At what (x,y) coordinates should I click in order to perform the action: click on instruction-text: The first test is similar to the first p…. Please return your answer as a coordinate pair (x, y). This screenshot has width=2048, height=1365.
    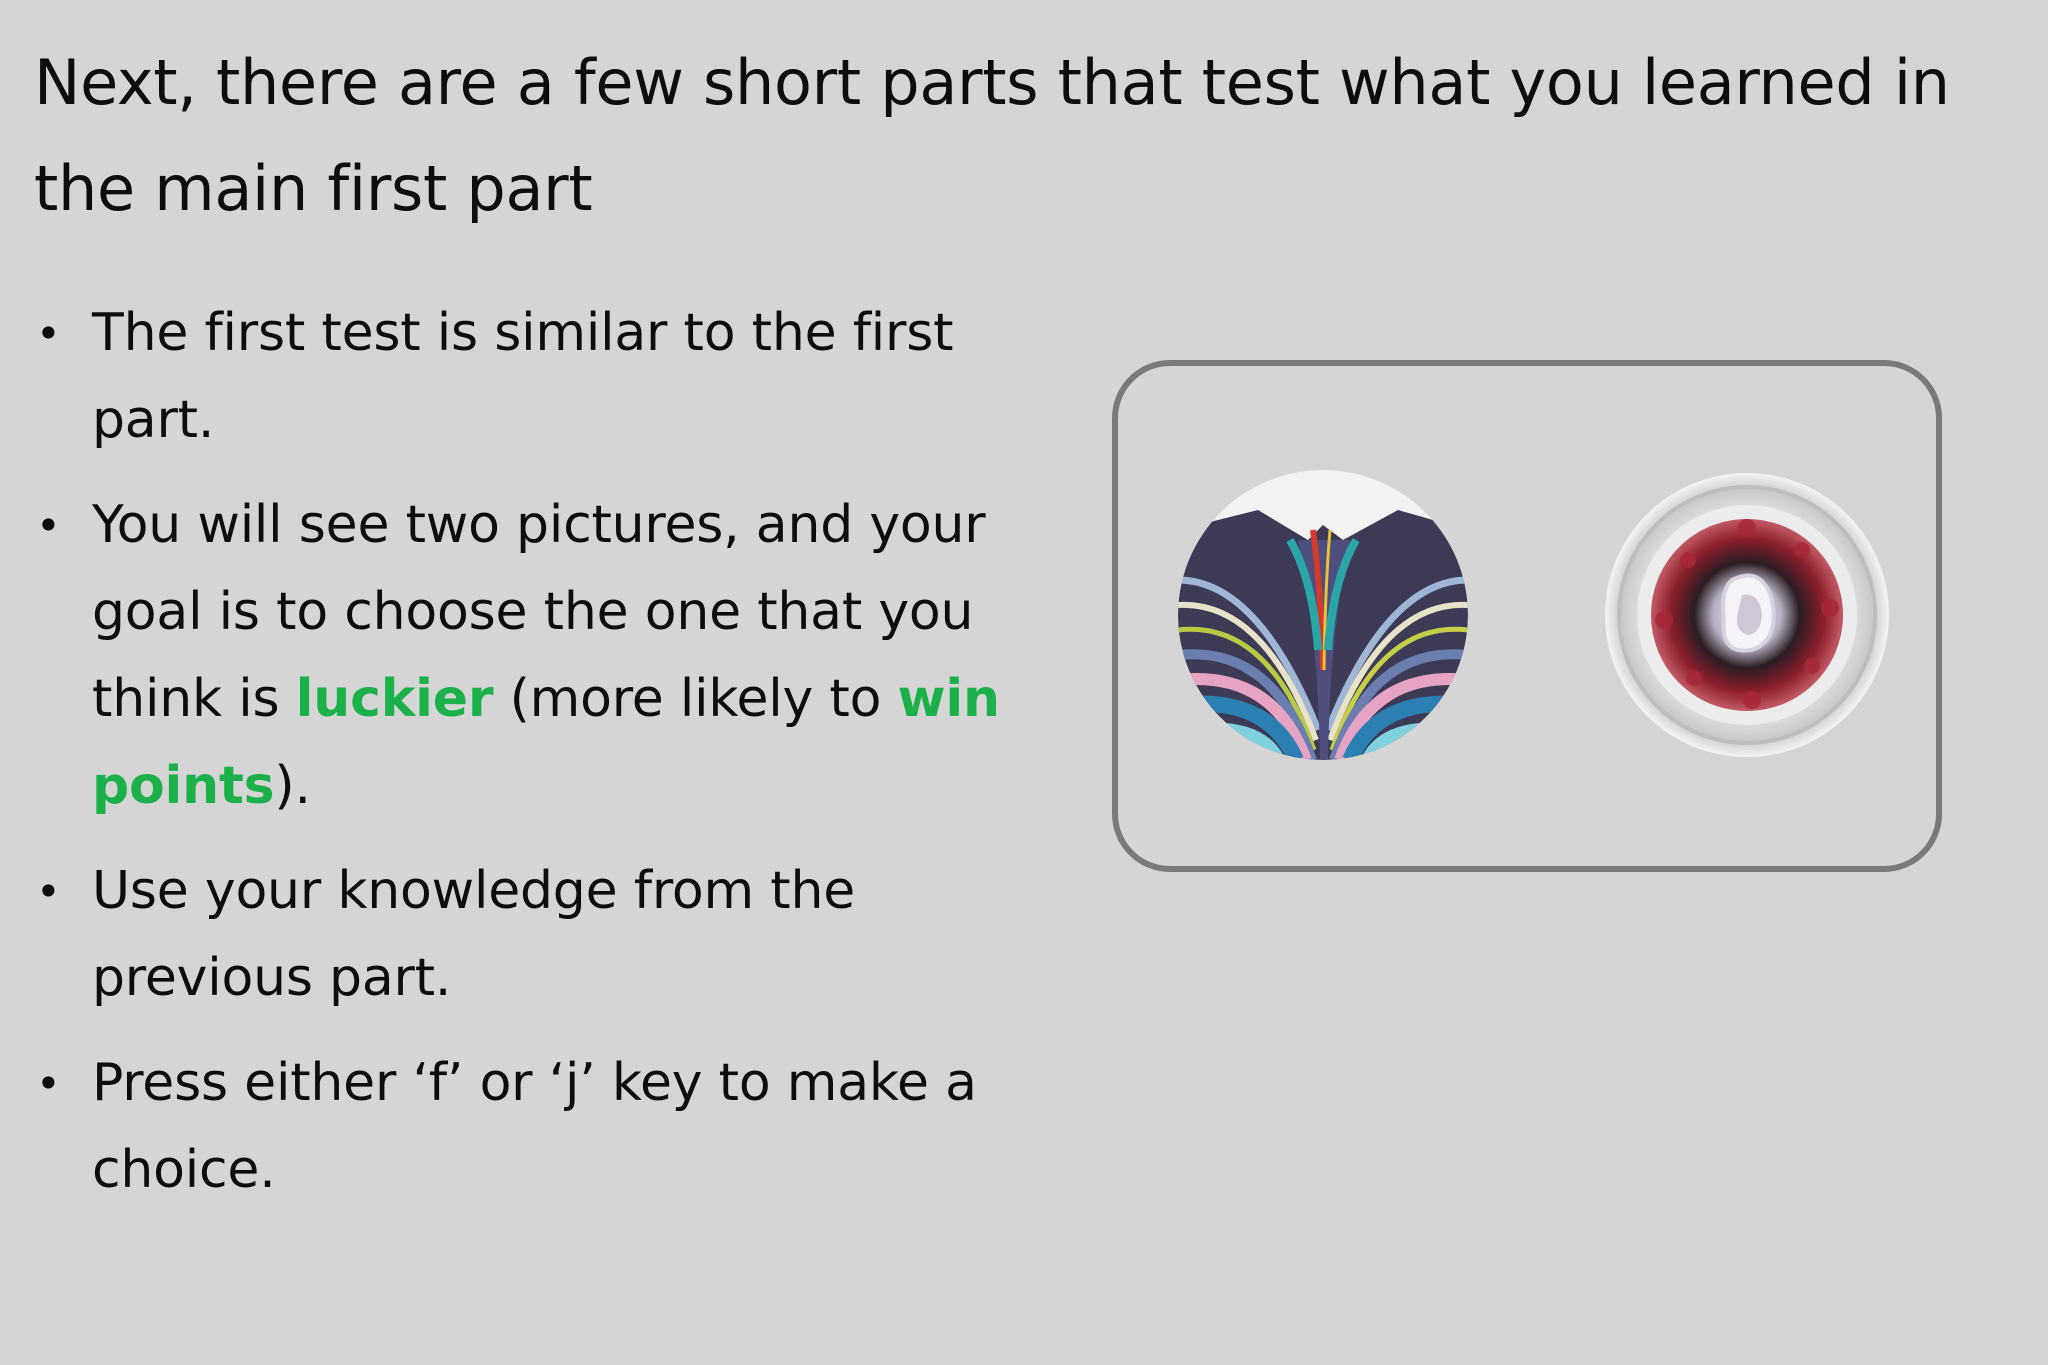
    Looking at the image, I should click on (523, 376).